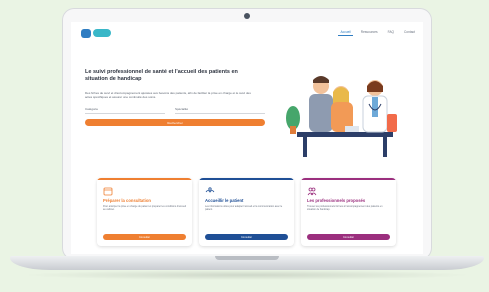 The image size is (489, 292). What do you see at coordinates (92, 109) in the screenshot?
I see `category-label: Catégorie` at bounding box center [92, 109].